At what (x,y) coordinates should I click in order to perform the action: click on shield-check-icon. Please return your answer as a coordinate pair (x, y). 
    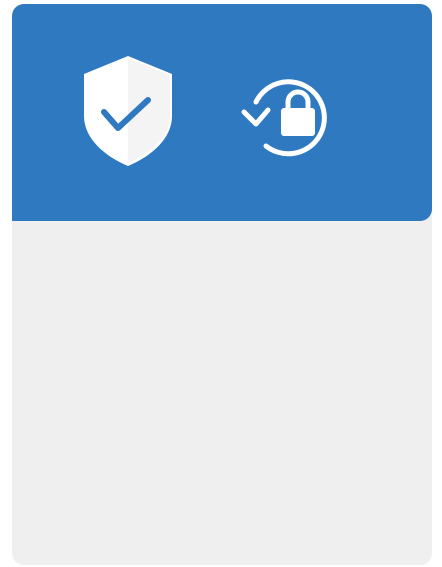
    Looking at the image, I should click on (128, 111).